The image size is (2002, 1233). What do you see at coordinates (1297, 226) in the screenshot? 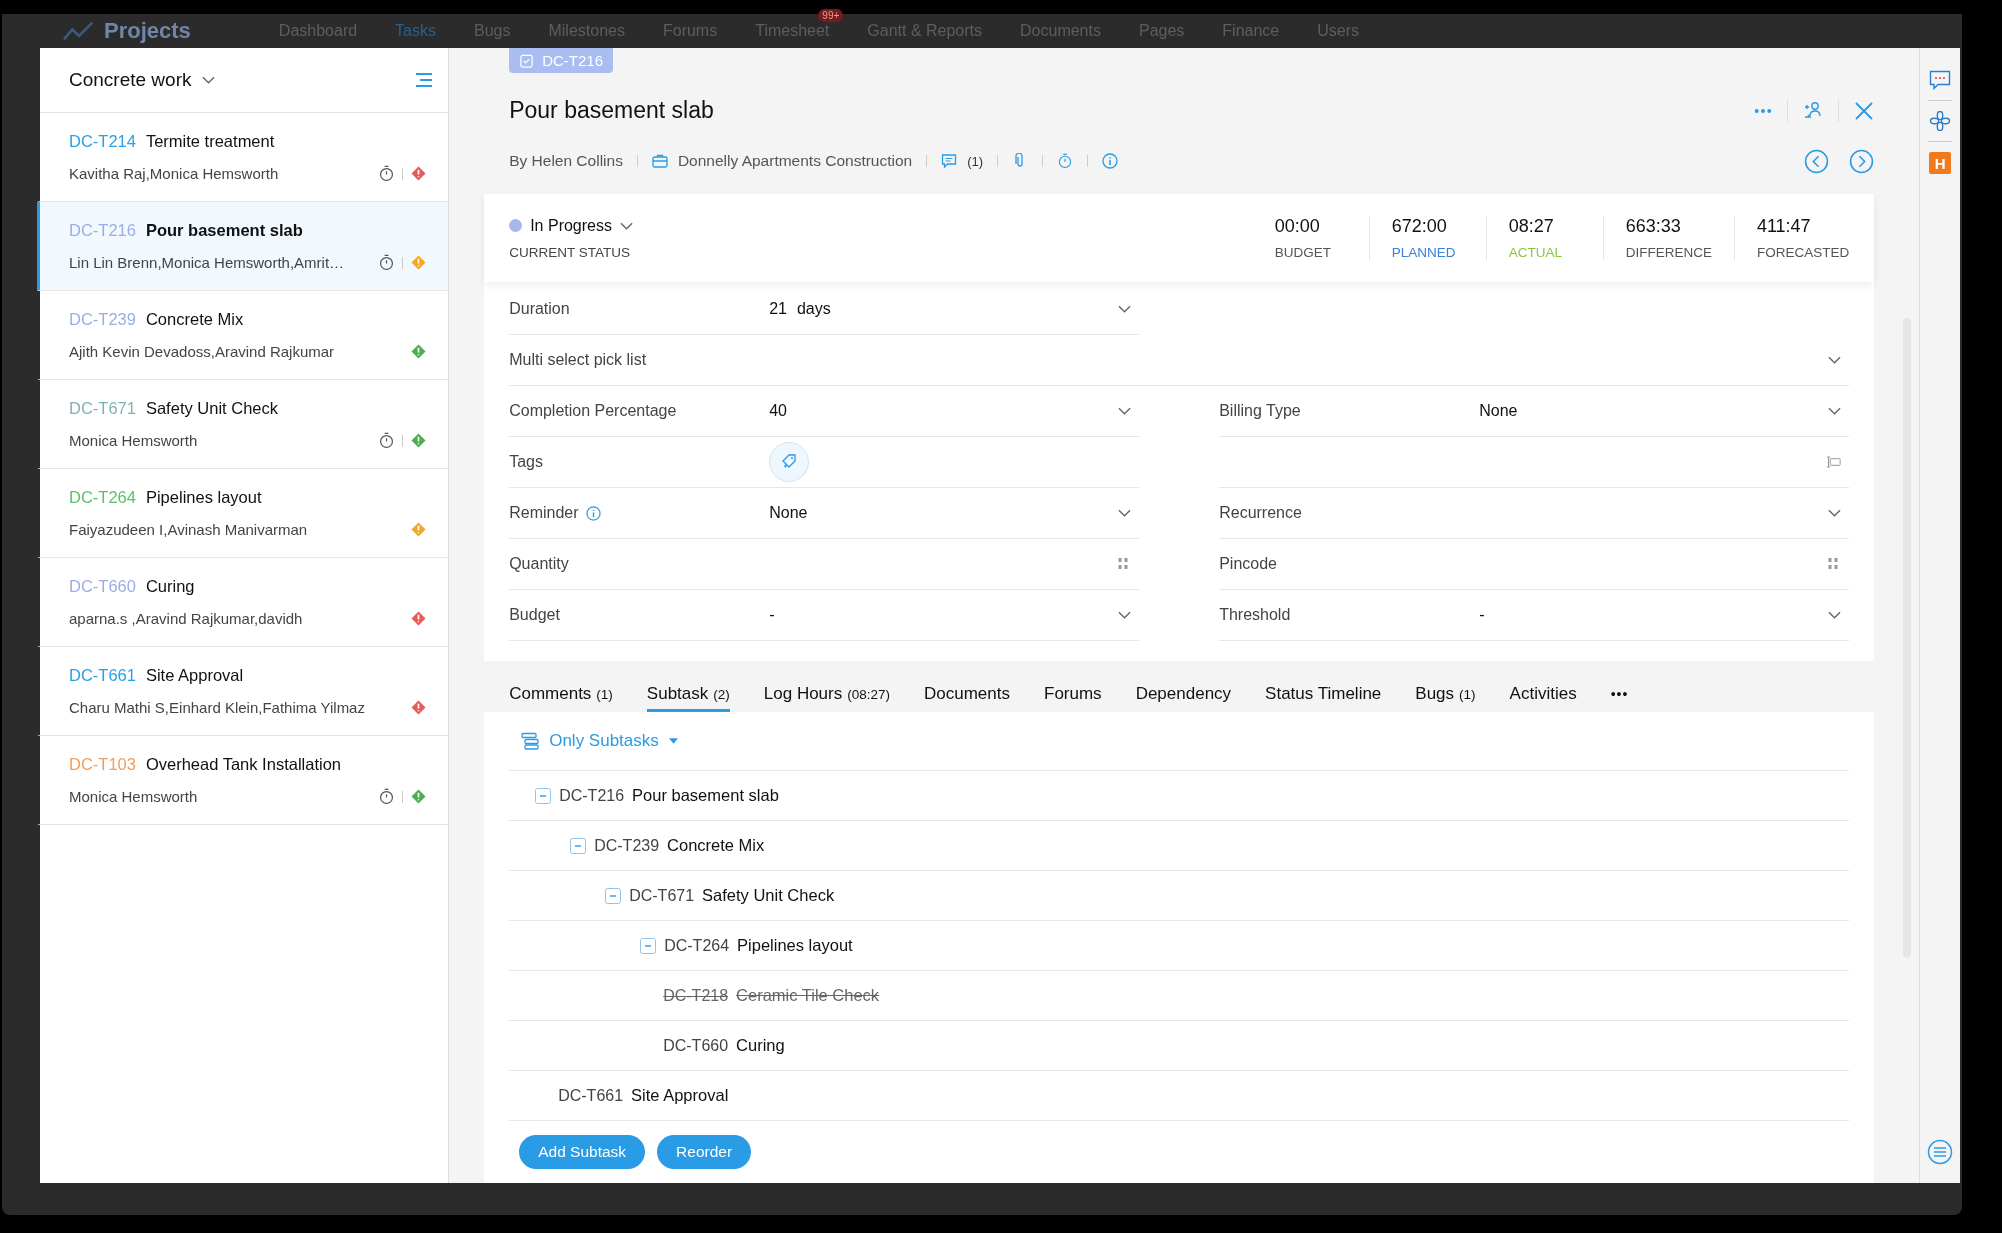
I see `metric-value: 00:00` at bounding box center [1297, 226].